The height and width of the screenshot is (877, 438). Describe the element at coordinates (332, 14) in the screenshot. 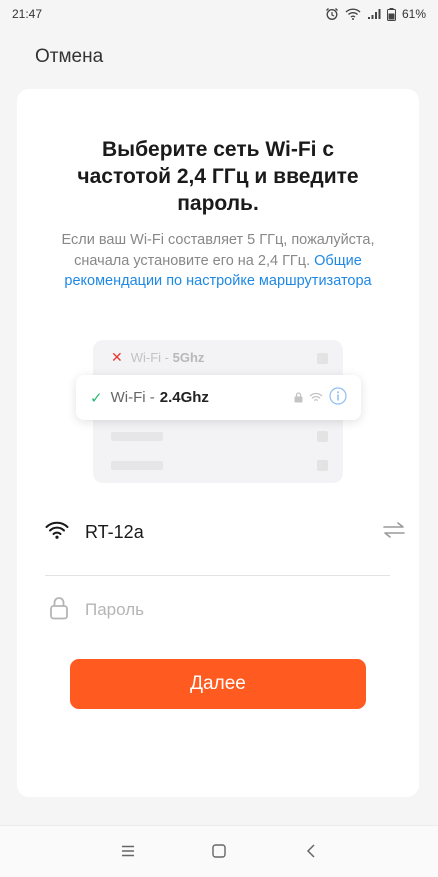

I see `alarm-icon` at that location.